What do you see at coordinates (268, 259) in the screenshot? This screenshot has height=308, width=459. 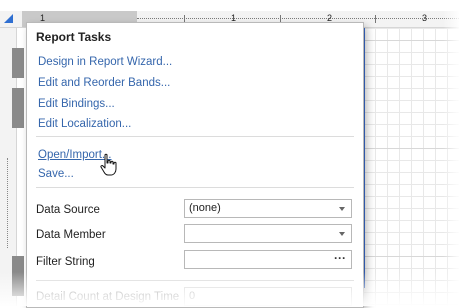 I see `filter-string-field: ···` at bounding box center [268, 259].